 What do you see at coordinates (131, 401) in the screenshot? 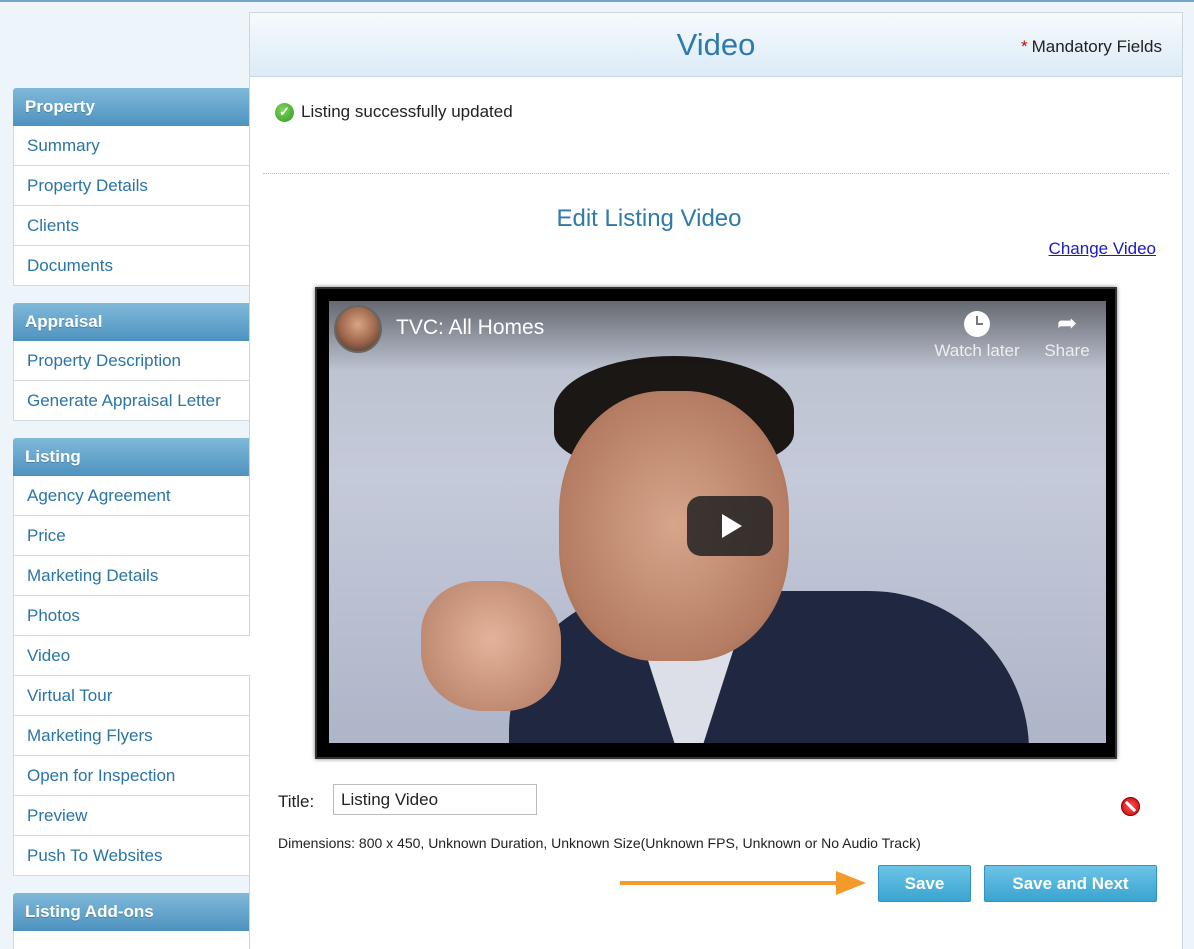
I see `sidebar-item-generate-appraisal-letter: Generate Appraisal Letter` at bounding box center [131, 401].